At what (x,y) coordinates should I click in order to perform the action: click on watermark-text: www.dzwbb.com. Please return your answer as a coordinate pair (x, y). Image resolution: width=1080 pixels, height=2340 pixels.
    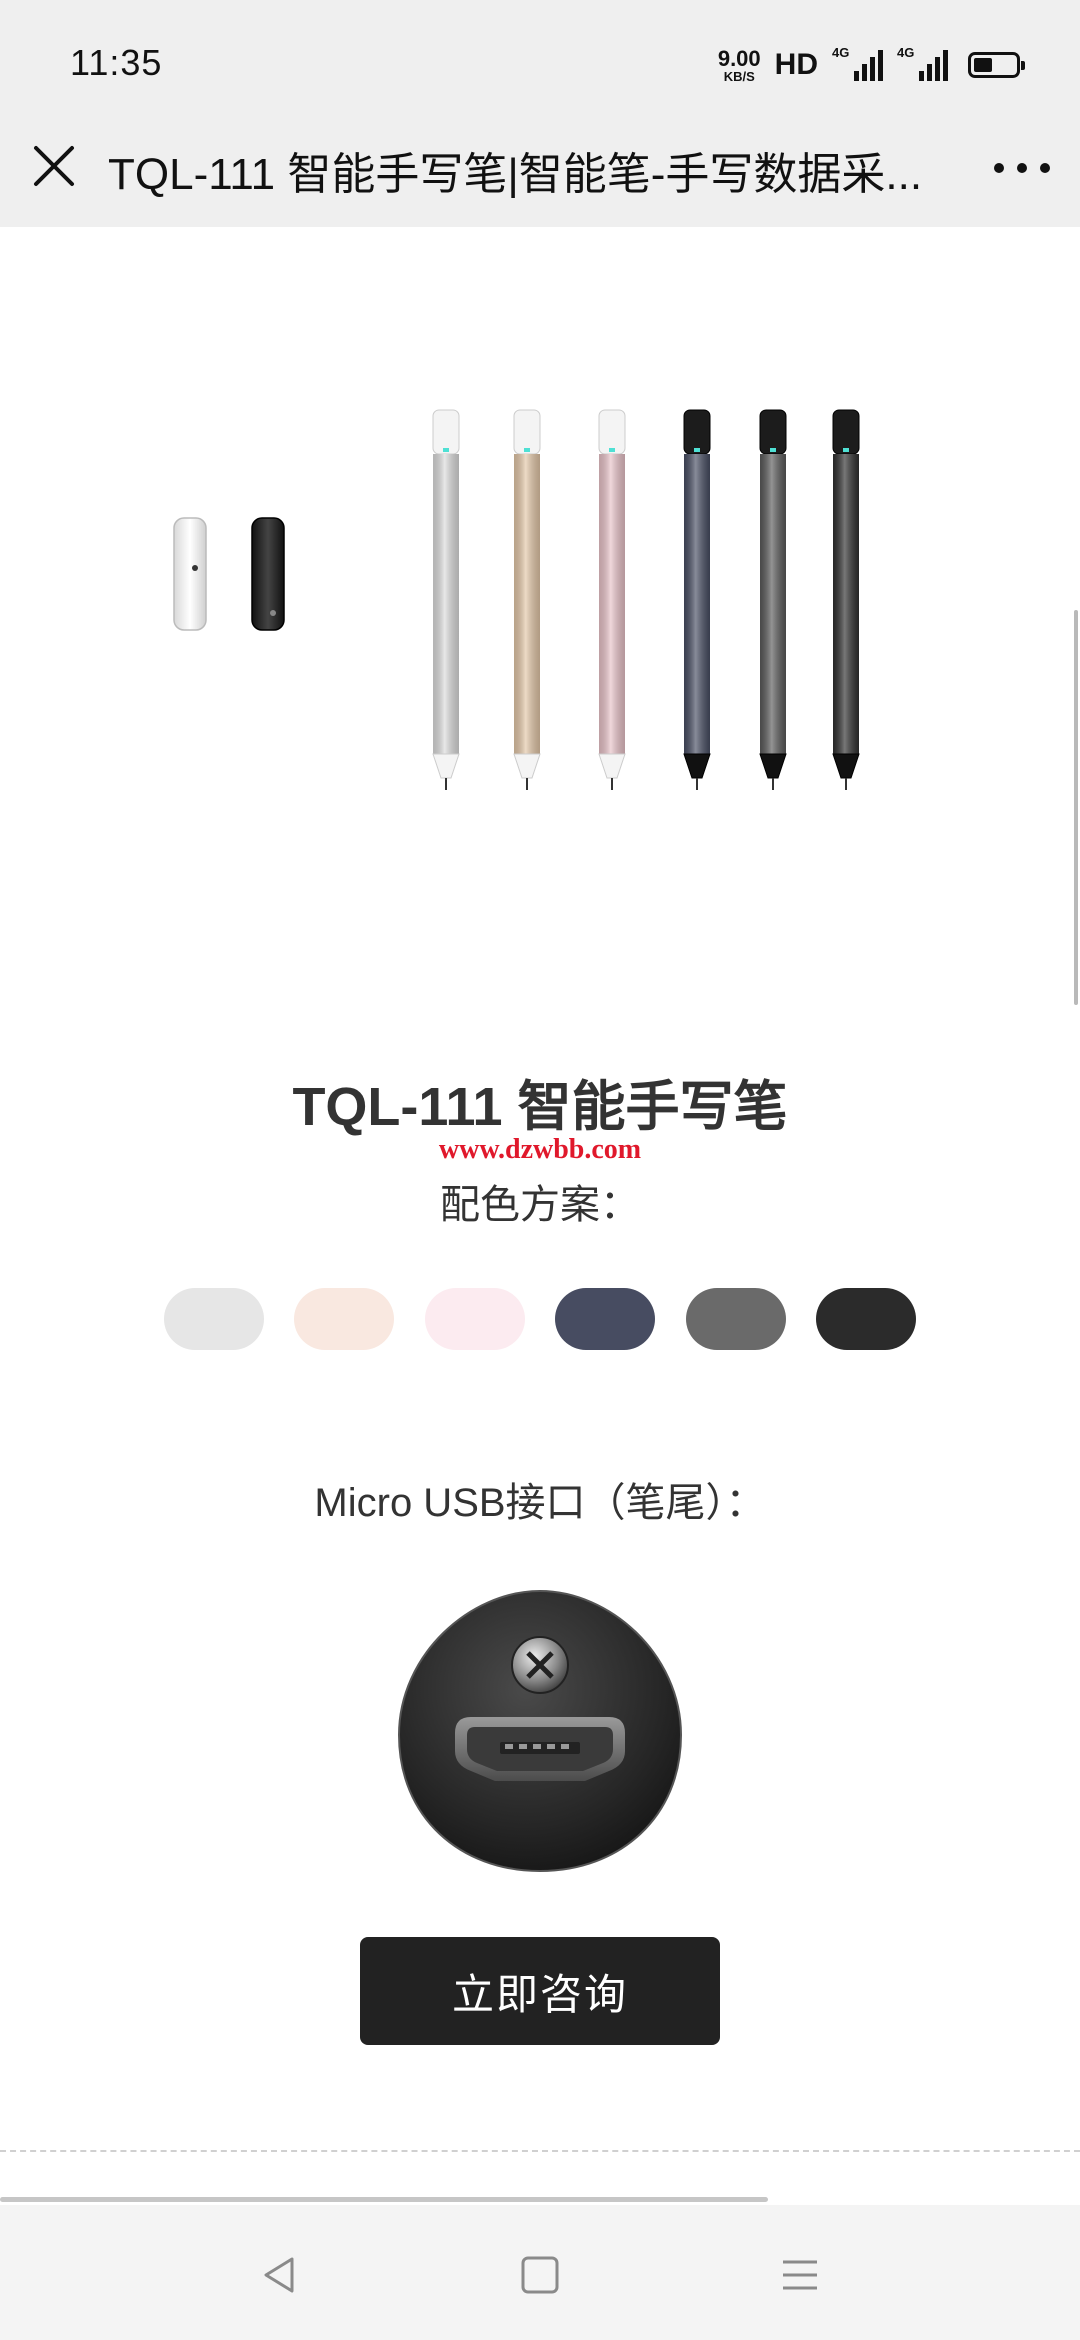
    Looking at the image, I should click on (540, 1149).